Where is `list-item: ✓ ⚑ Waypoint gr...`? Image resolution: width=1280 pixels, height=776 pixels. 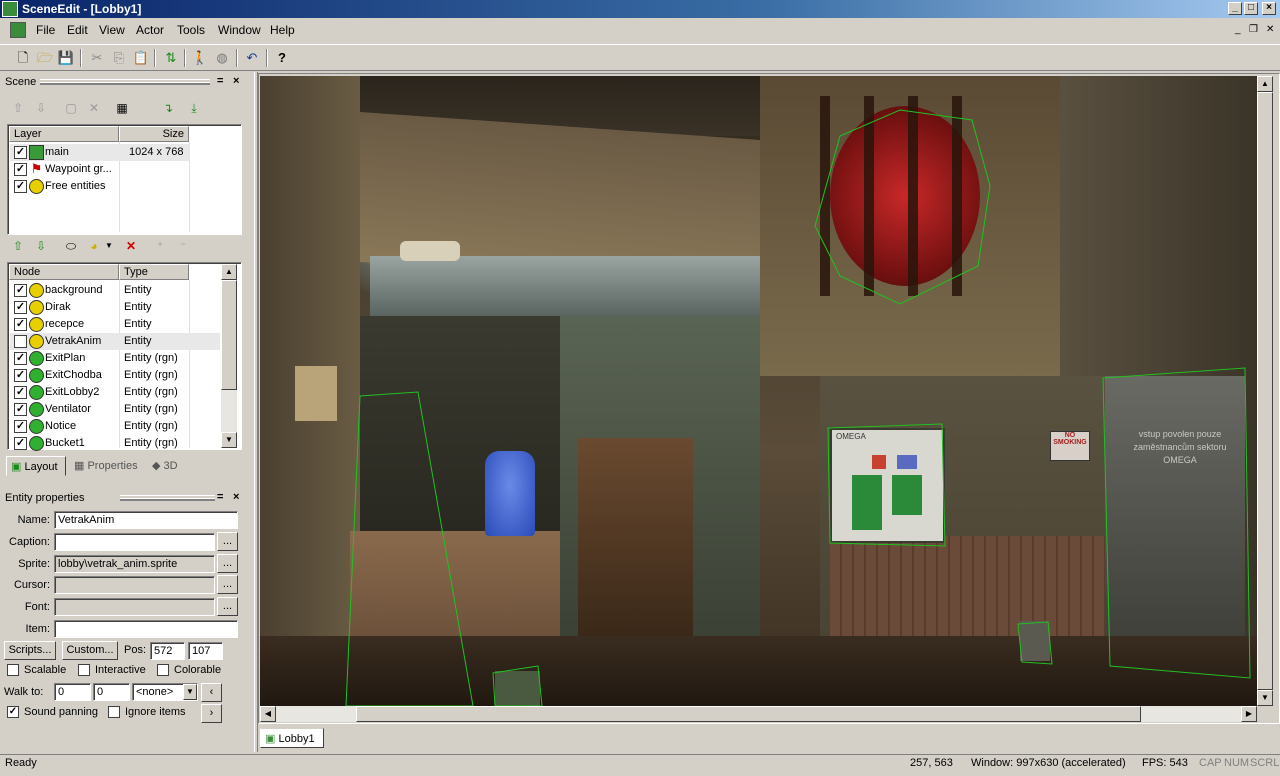 list-item: ✓ ⚑ Waypoint gr... is located at coordinates (100, 169).